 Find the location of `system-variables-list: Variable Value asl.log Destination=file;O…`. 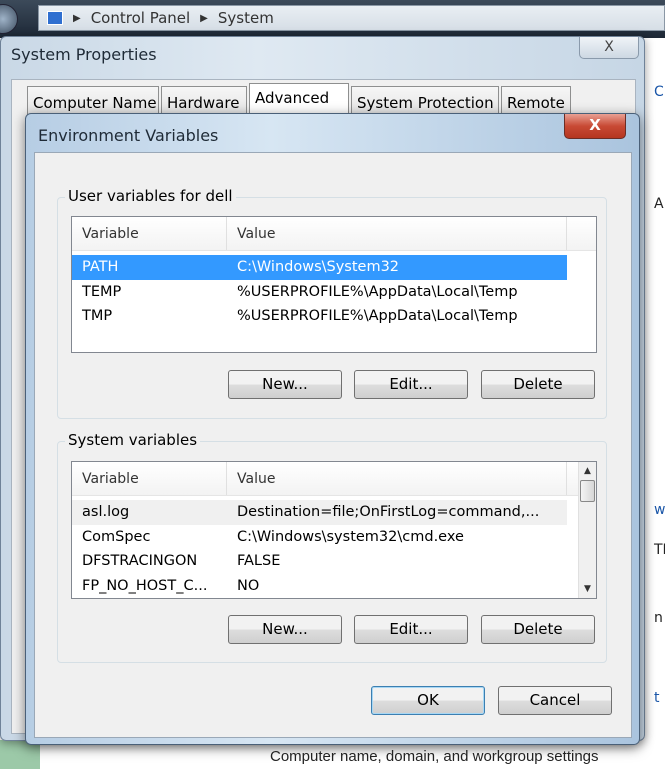

system-variables-list: Variable Value asl.log Destination=file;O… is located at coordinates (334, 530).